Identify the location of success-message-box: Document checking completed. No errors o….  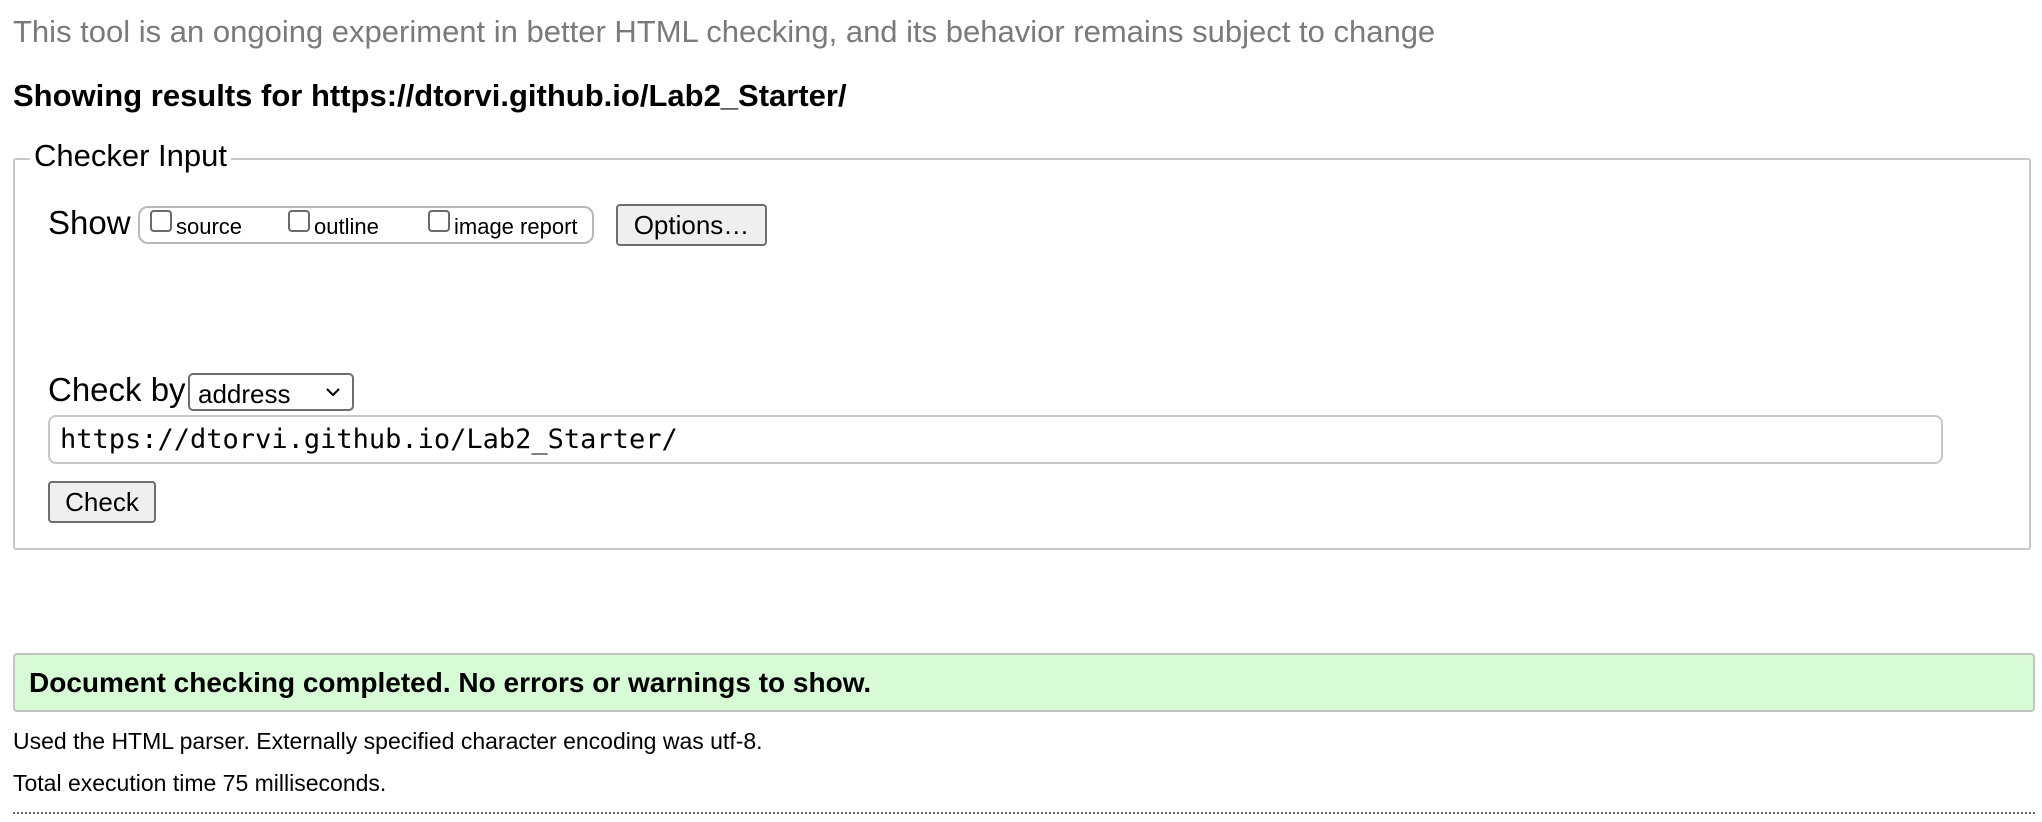
(1024, 682).